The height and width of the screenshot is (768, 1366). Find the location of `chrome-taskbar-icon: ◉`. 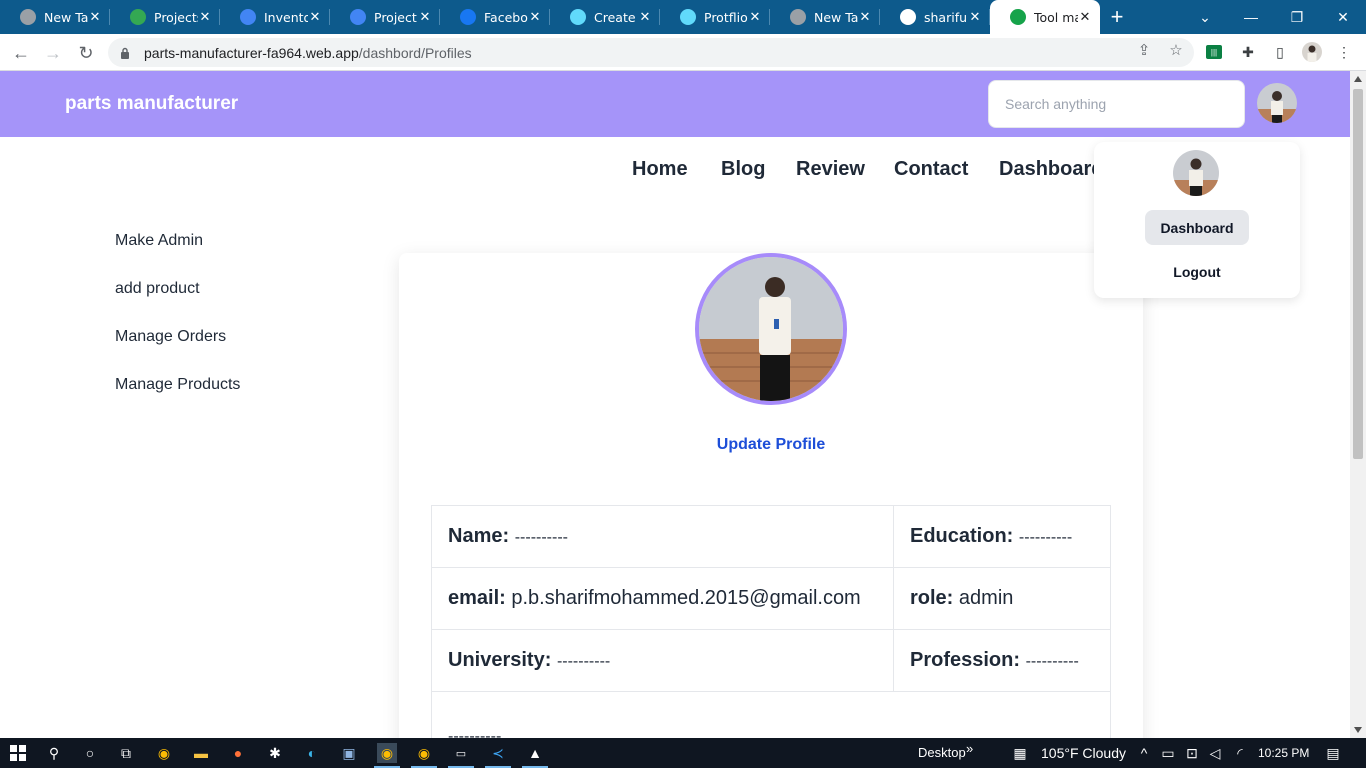

chrome-taskbar-icon: ◉ is located at coordinates (164, 753).